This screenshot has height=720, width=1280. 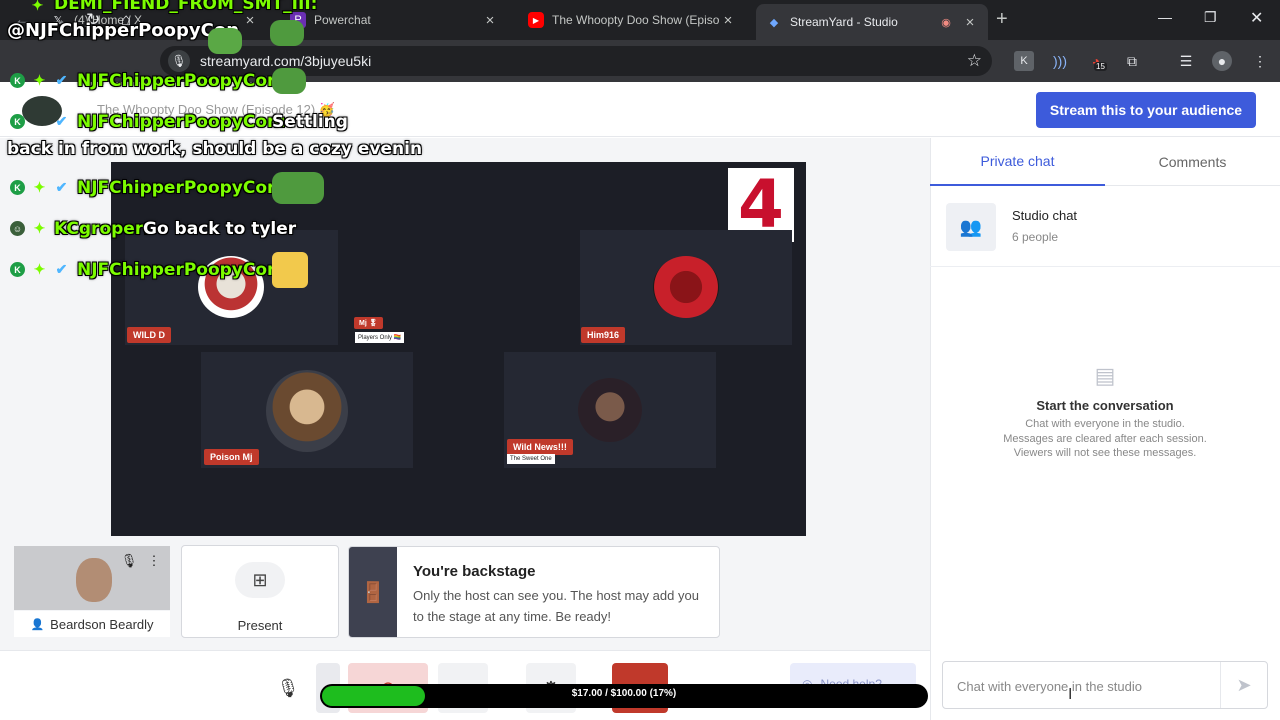 What do you see at coordinates (179, 61) in the screenshot?
I see `microphone-permission-icon: 🎙` at bounding box center [179, 61].